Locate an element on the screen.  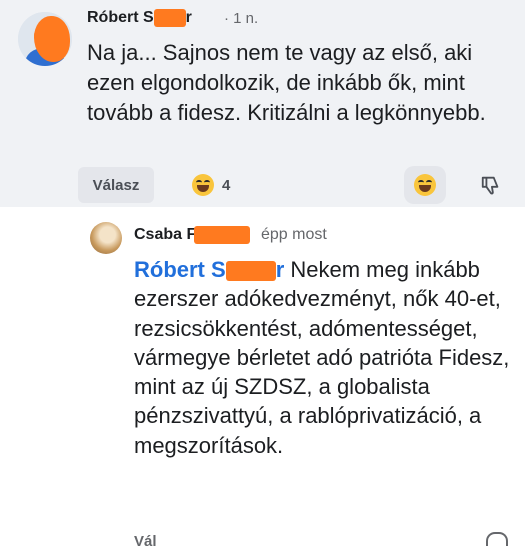
react-button is located at coordinates (425, 185).